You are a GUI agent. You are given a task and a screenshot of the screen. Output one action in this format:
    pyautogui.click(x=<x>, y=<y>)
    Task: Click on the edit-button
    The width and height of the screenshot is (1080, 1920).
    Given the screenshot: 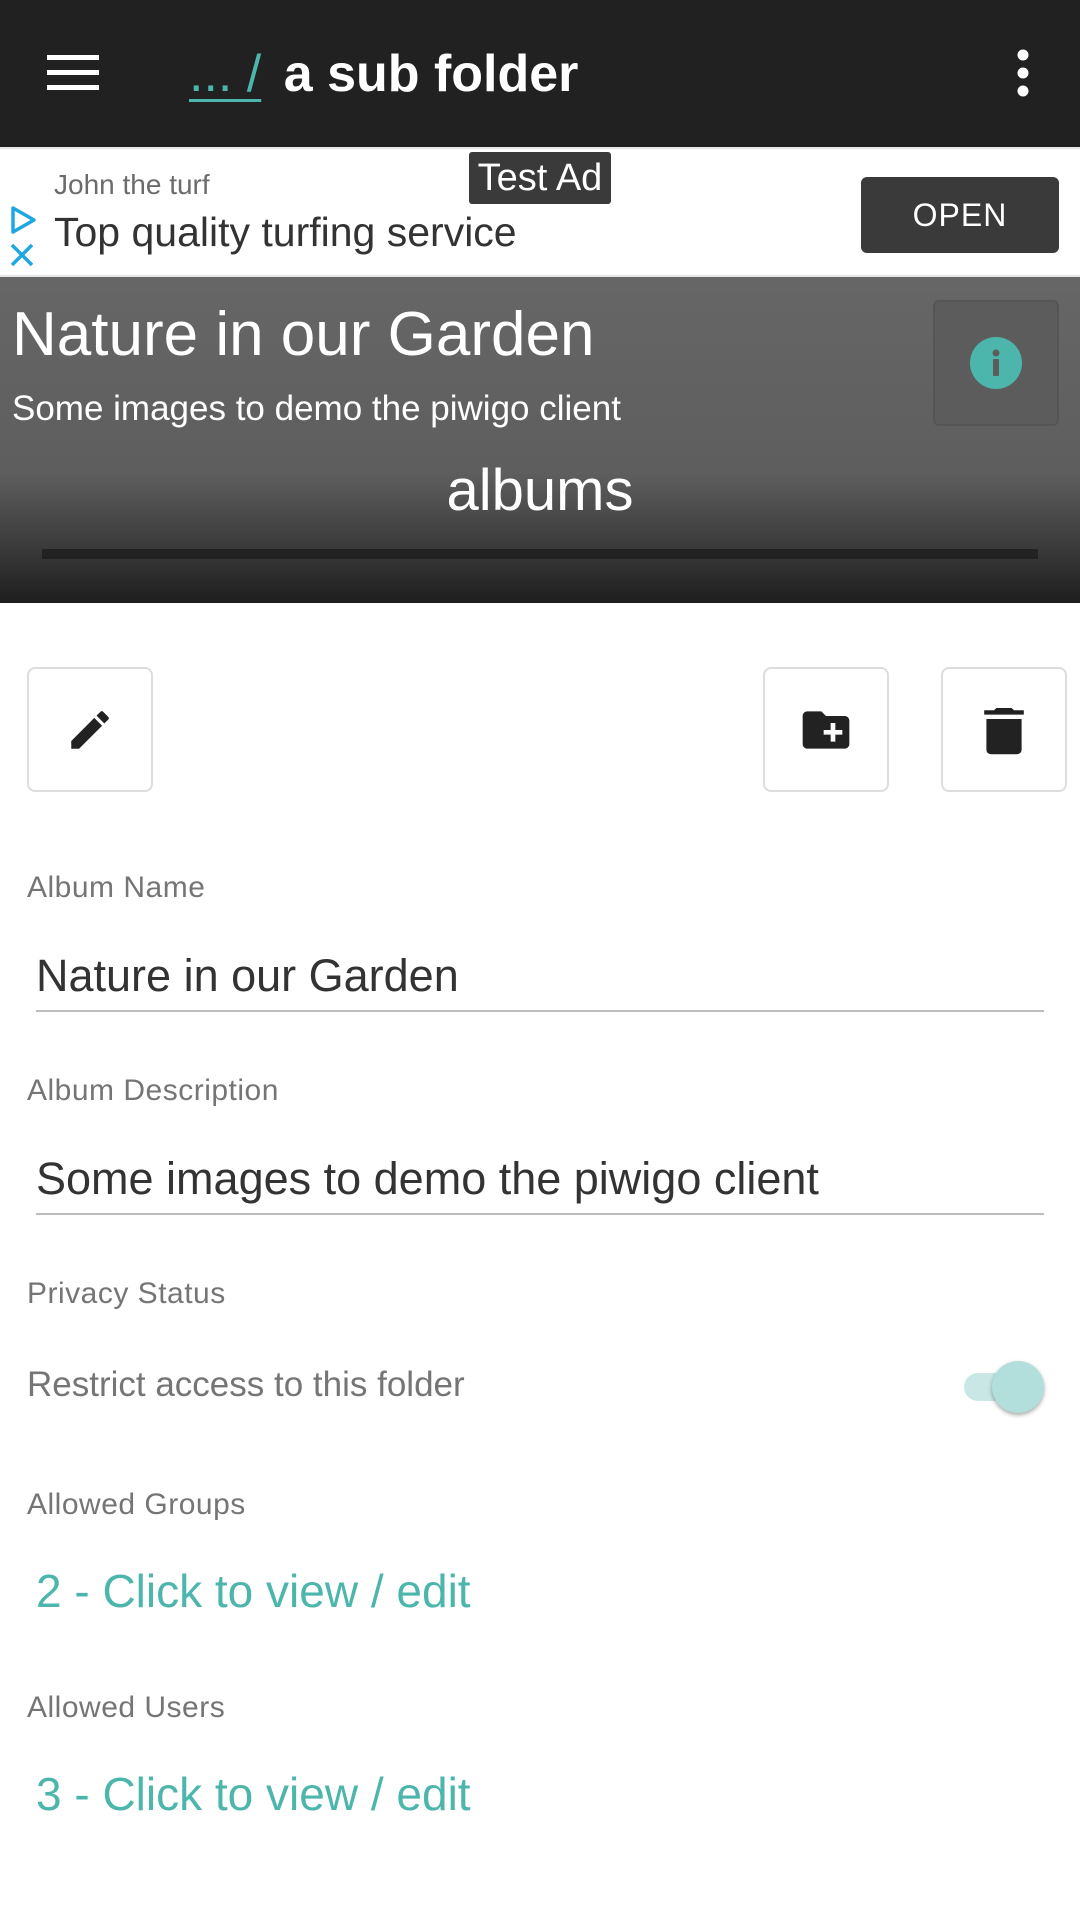 What is the action you would take?
    pyautogui.click(x=90, y=729)
    